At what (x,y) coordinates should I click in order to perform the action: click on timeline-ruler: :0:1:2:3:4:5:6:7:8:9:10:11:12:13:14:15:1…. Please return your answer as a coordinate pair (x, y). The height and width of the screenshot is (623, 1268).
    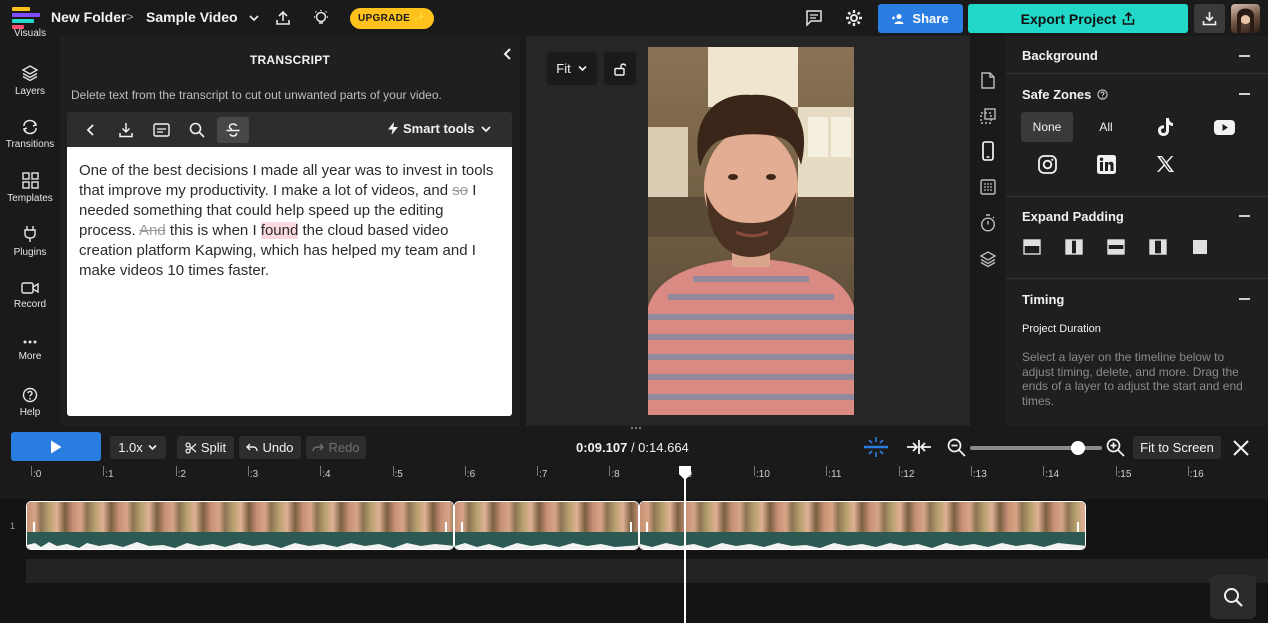
    Looking at the image, I should click on (634, 482).